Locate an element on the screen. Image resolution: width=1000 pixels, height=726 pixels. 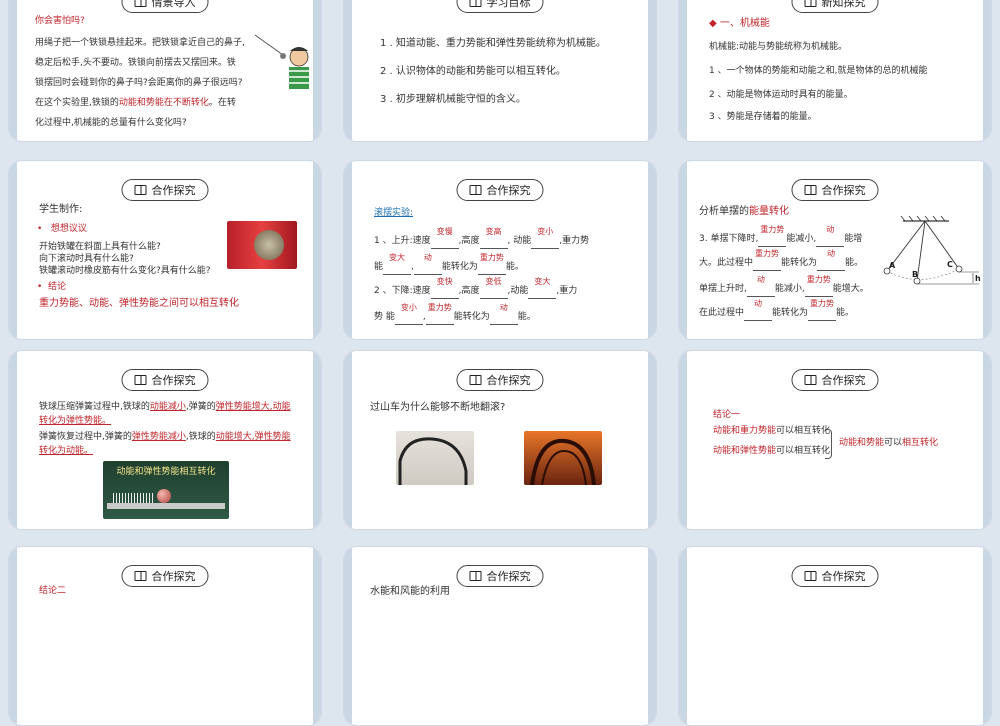
label-c: C is located at coordinates (950, 264).